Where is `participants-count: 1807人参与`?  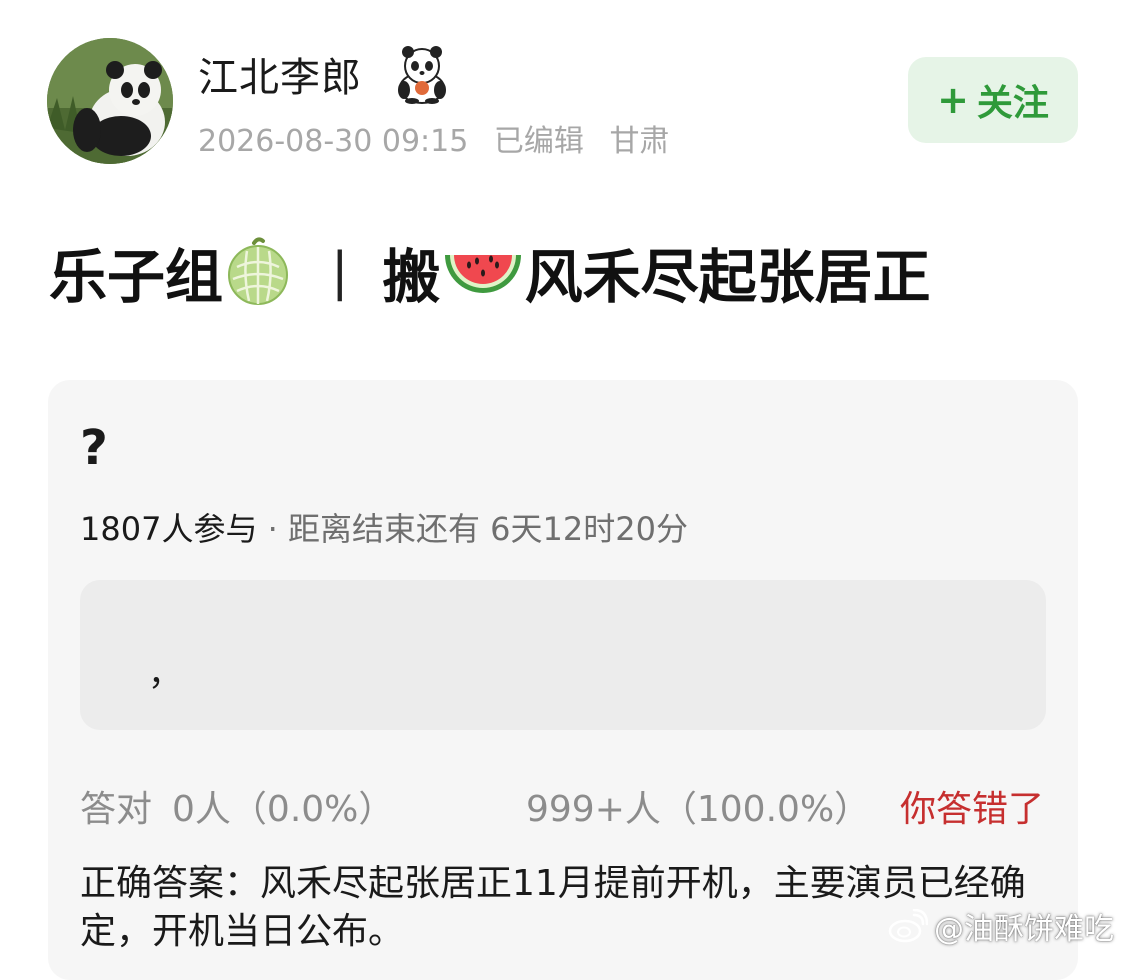 participants-count: 1807人参与 is located at coordinates (169, 529).